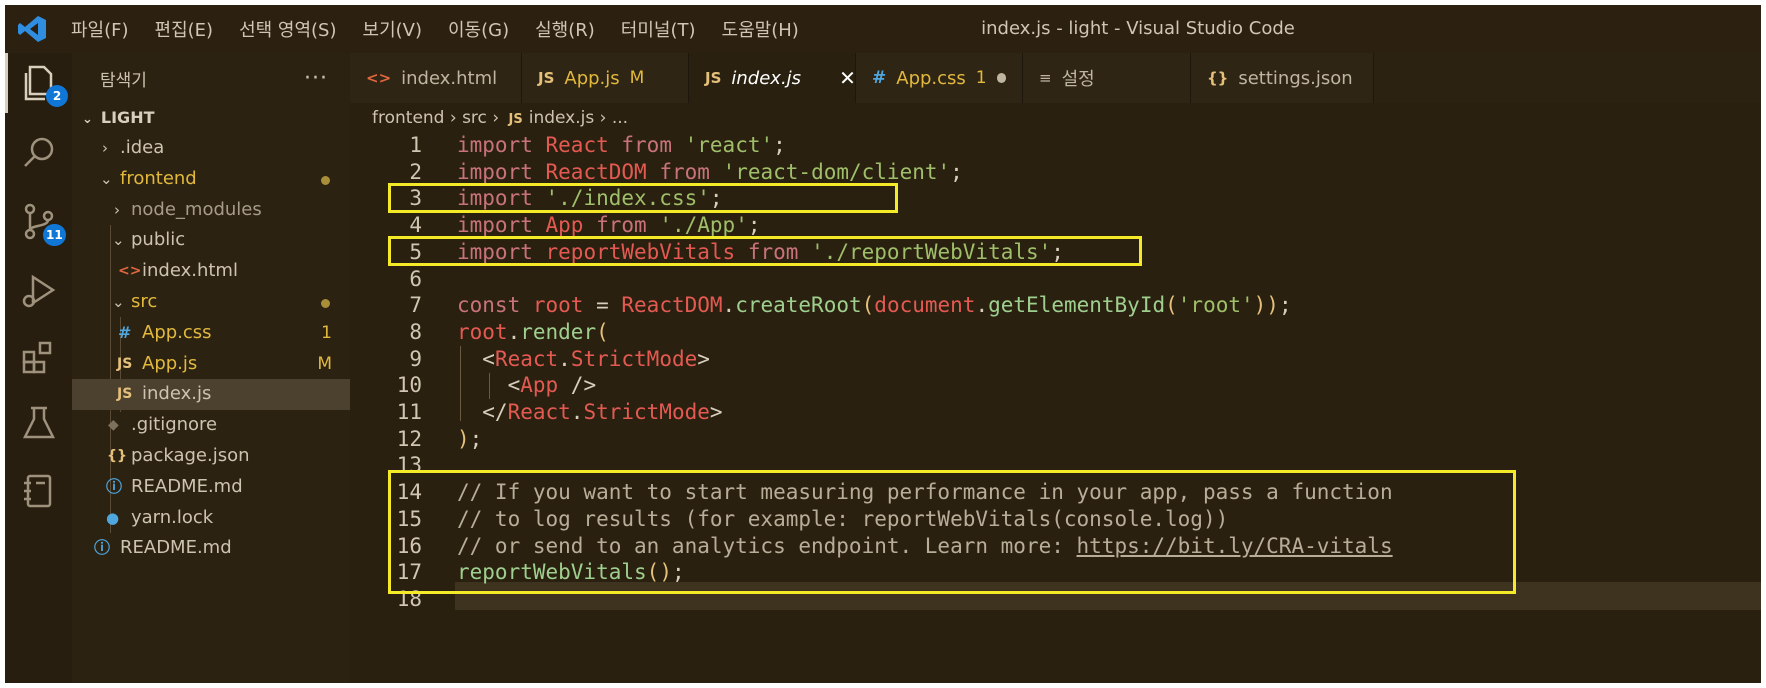 Image resolution: width=1766 pixels, height=688 pixels. What do you see at coordinates (583, 359) in the screenshot?
I see `code-line: <React.StrictMode>` at bounding box center [583, 359].